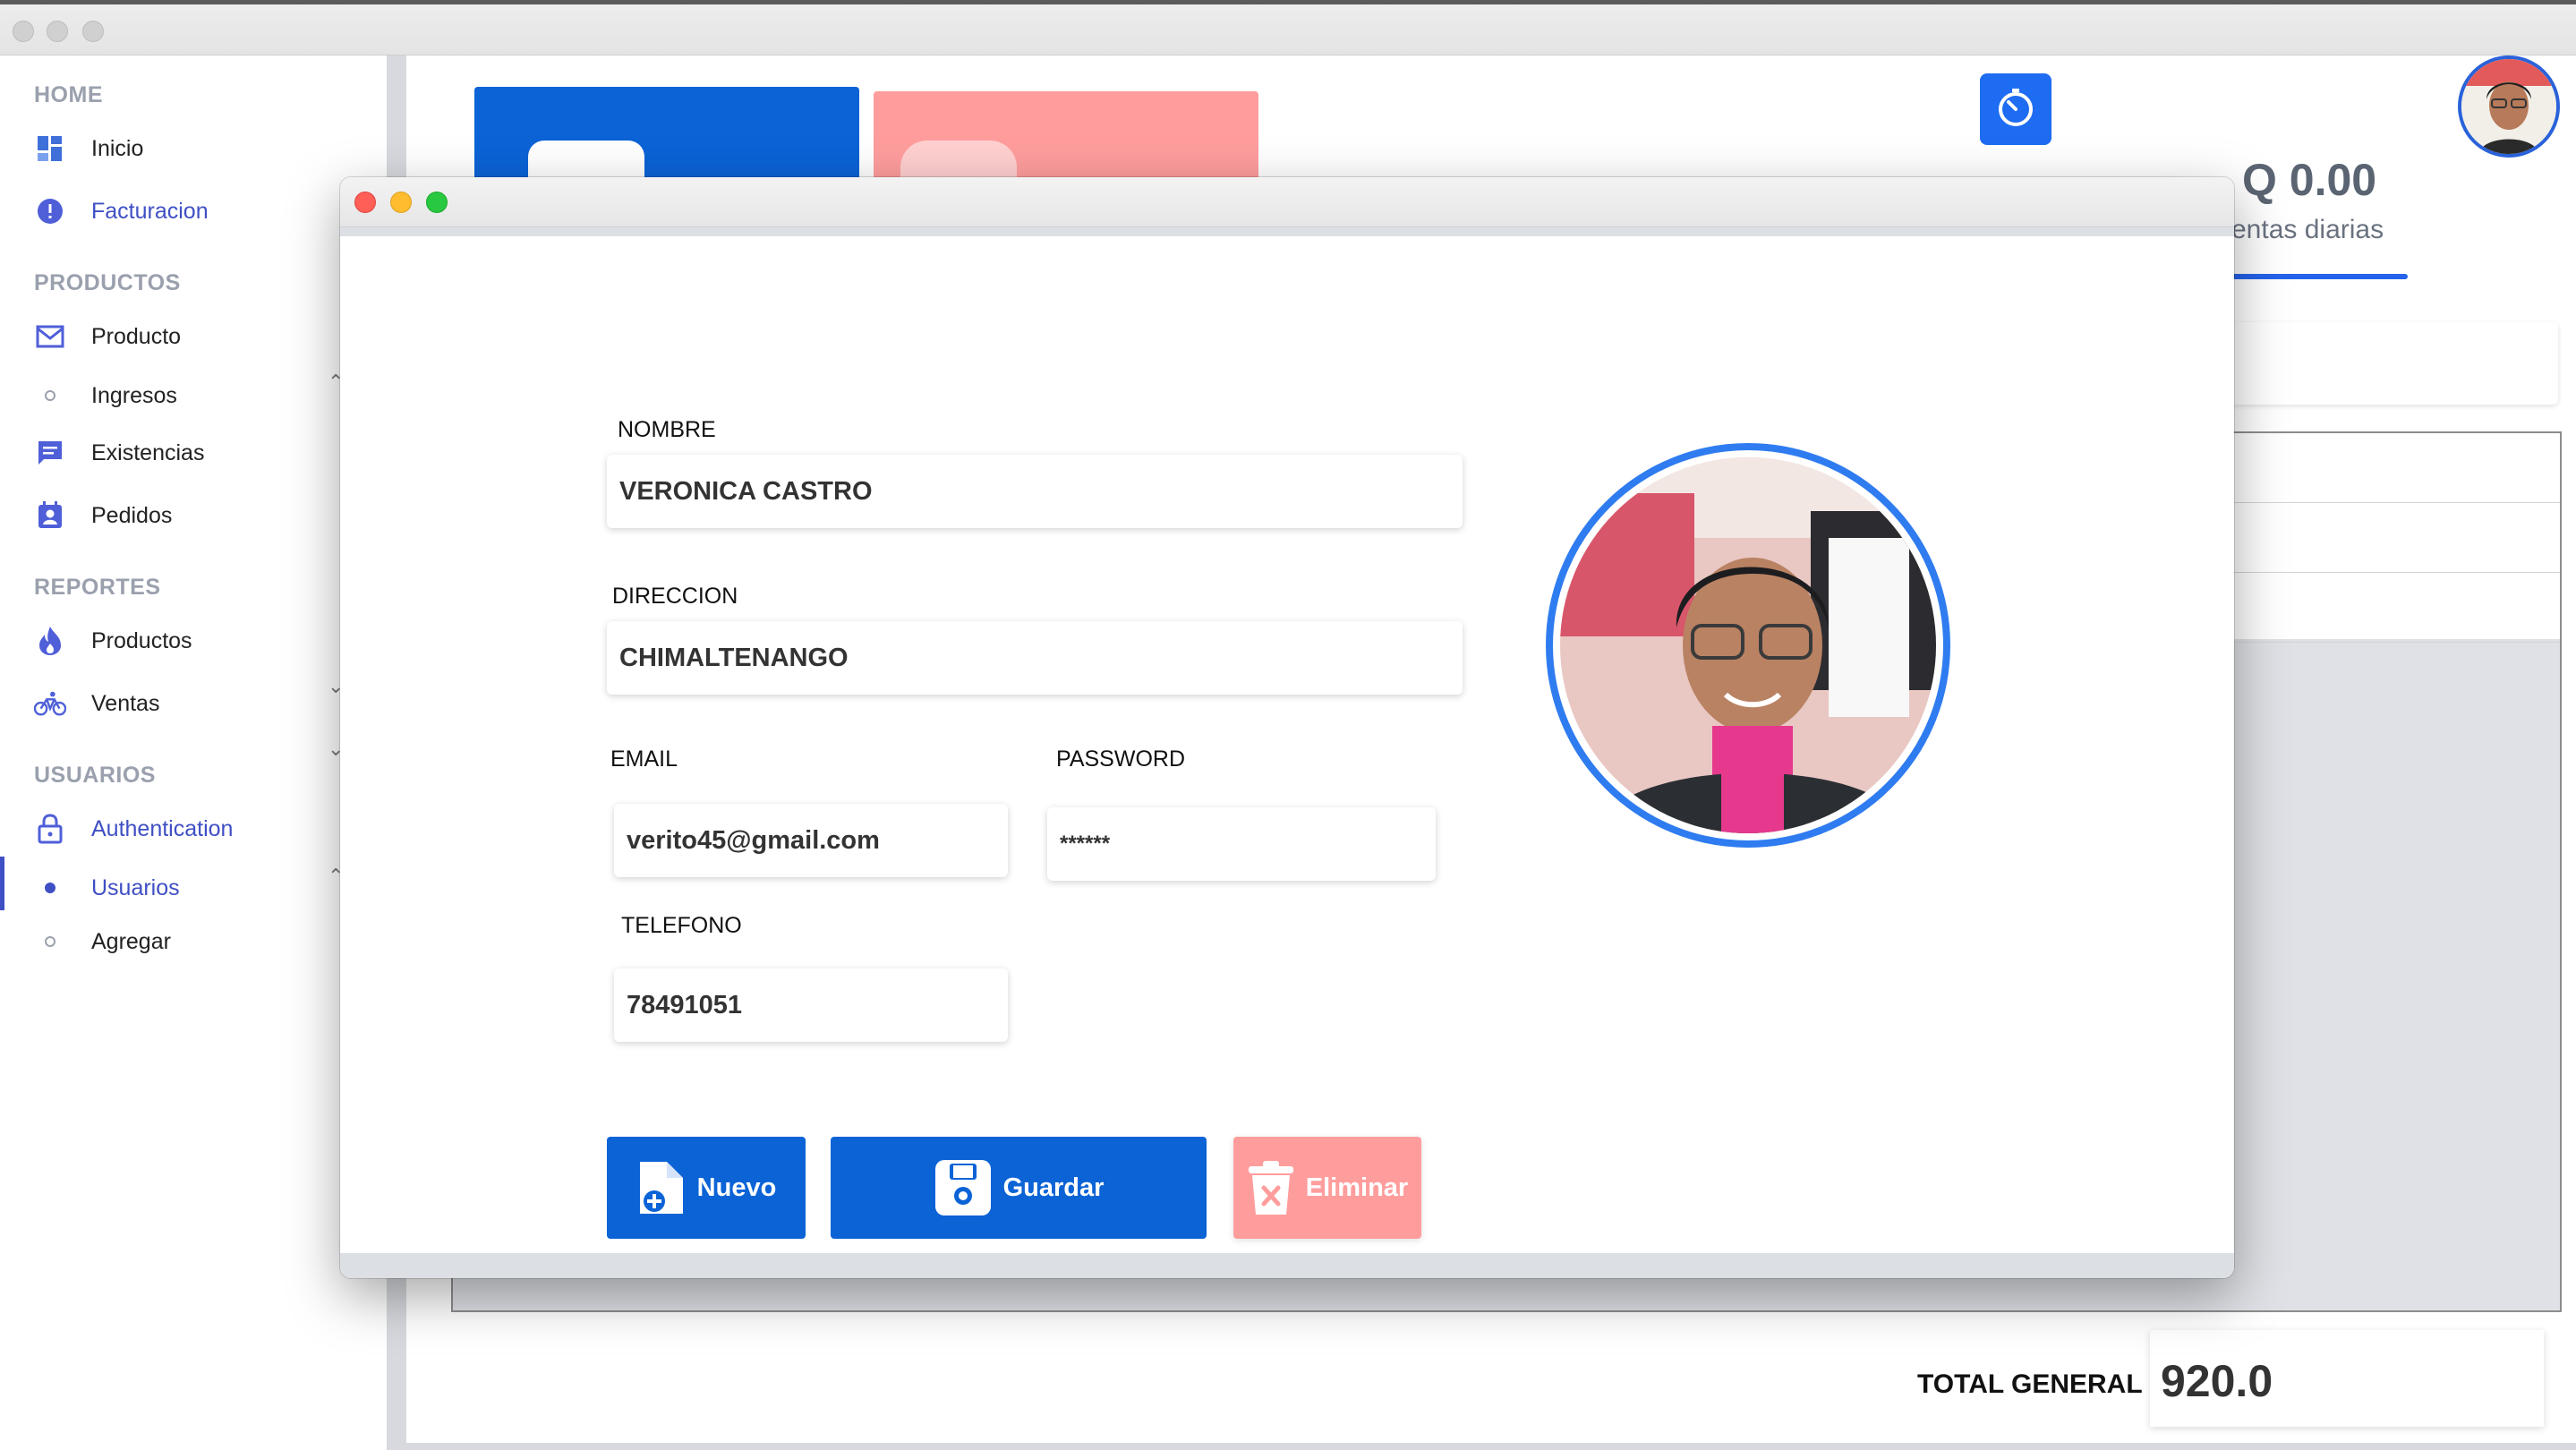 Image resolution: width=2576 pixels, height=1450 pixels. Describe the element at coordinates (50, 888) in the screenshot. I see `dot-icon` at that location.